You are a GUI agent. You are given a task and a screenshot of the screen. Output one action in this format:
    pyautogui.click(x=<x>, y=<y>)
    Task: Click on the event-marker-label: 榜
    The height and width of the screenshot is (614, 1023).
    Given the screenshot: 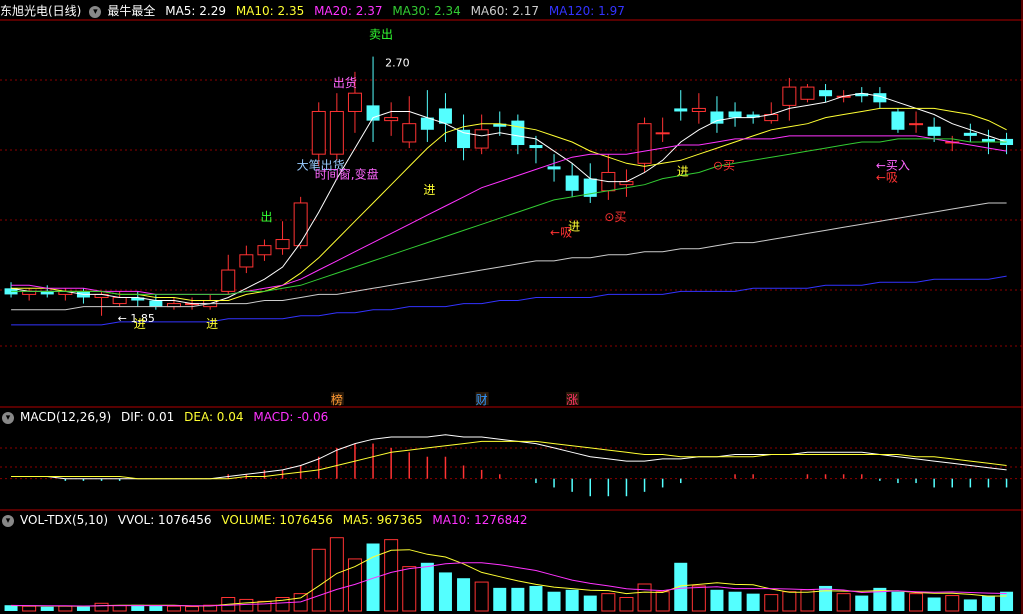 What is the action you would take?
    pyautogui.click(x=337, y=399)
    